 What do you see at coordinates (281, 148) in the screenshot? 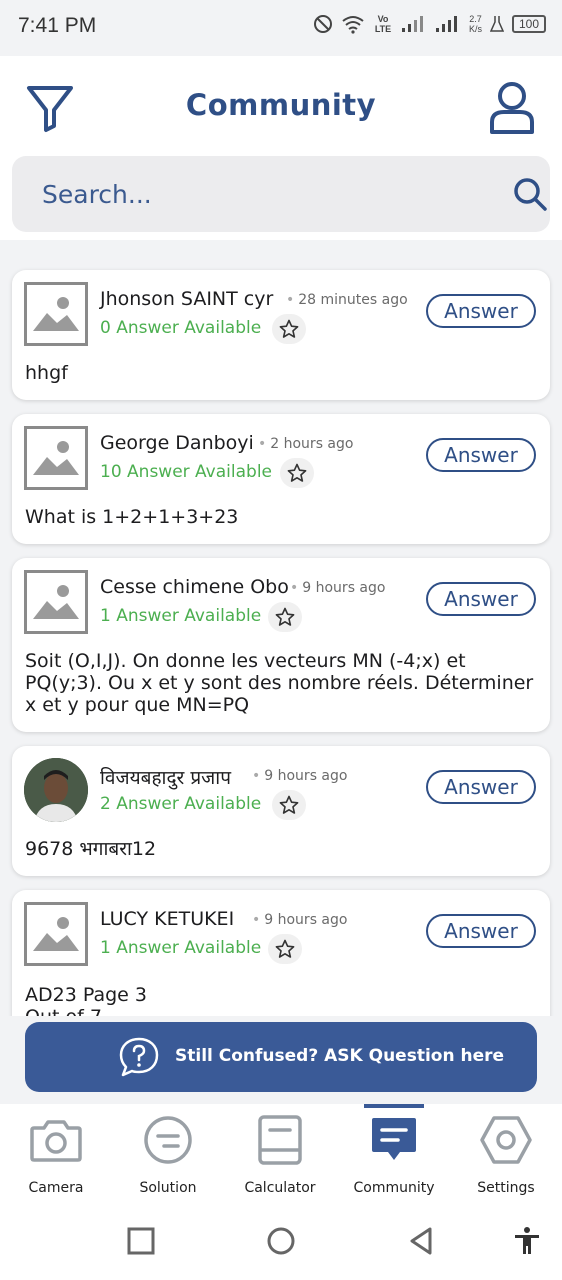
I see `app-header: Community` at bounding box center [281, 148].